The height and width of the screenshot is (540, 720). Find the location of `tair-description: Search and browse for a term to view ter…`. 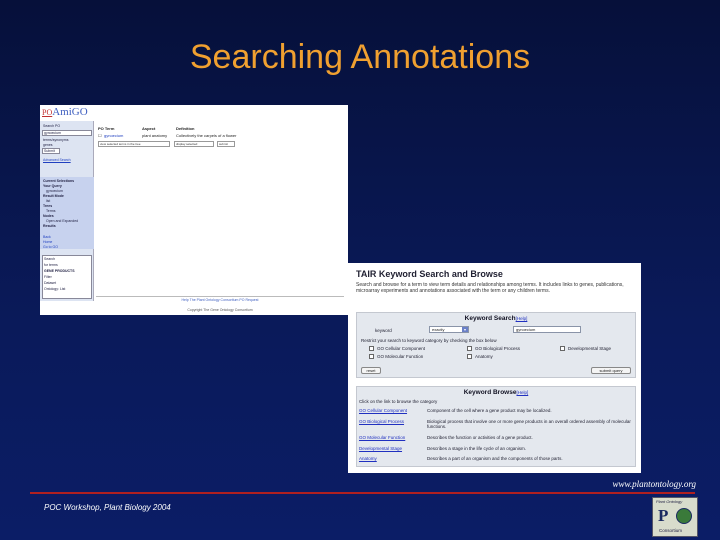

tair-description: Search and browse for a term to view ter… is located at coordinates (490, 288).